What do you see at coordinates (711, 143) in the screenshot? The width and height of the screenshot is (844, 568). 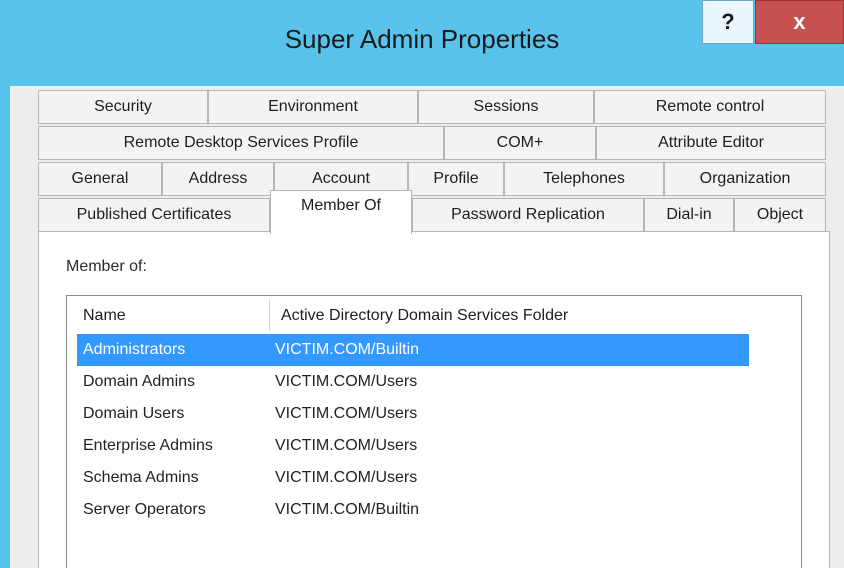 I see `tab-attribute-editor: Attribute Editor` at bounding box center [711, 143].